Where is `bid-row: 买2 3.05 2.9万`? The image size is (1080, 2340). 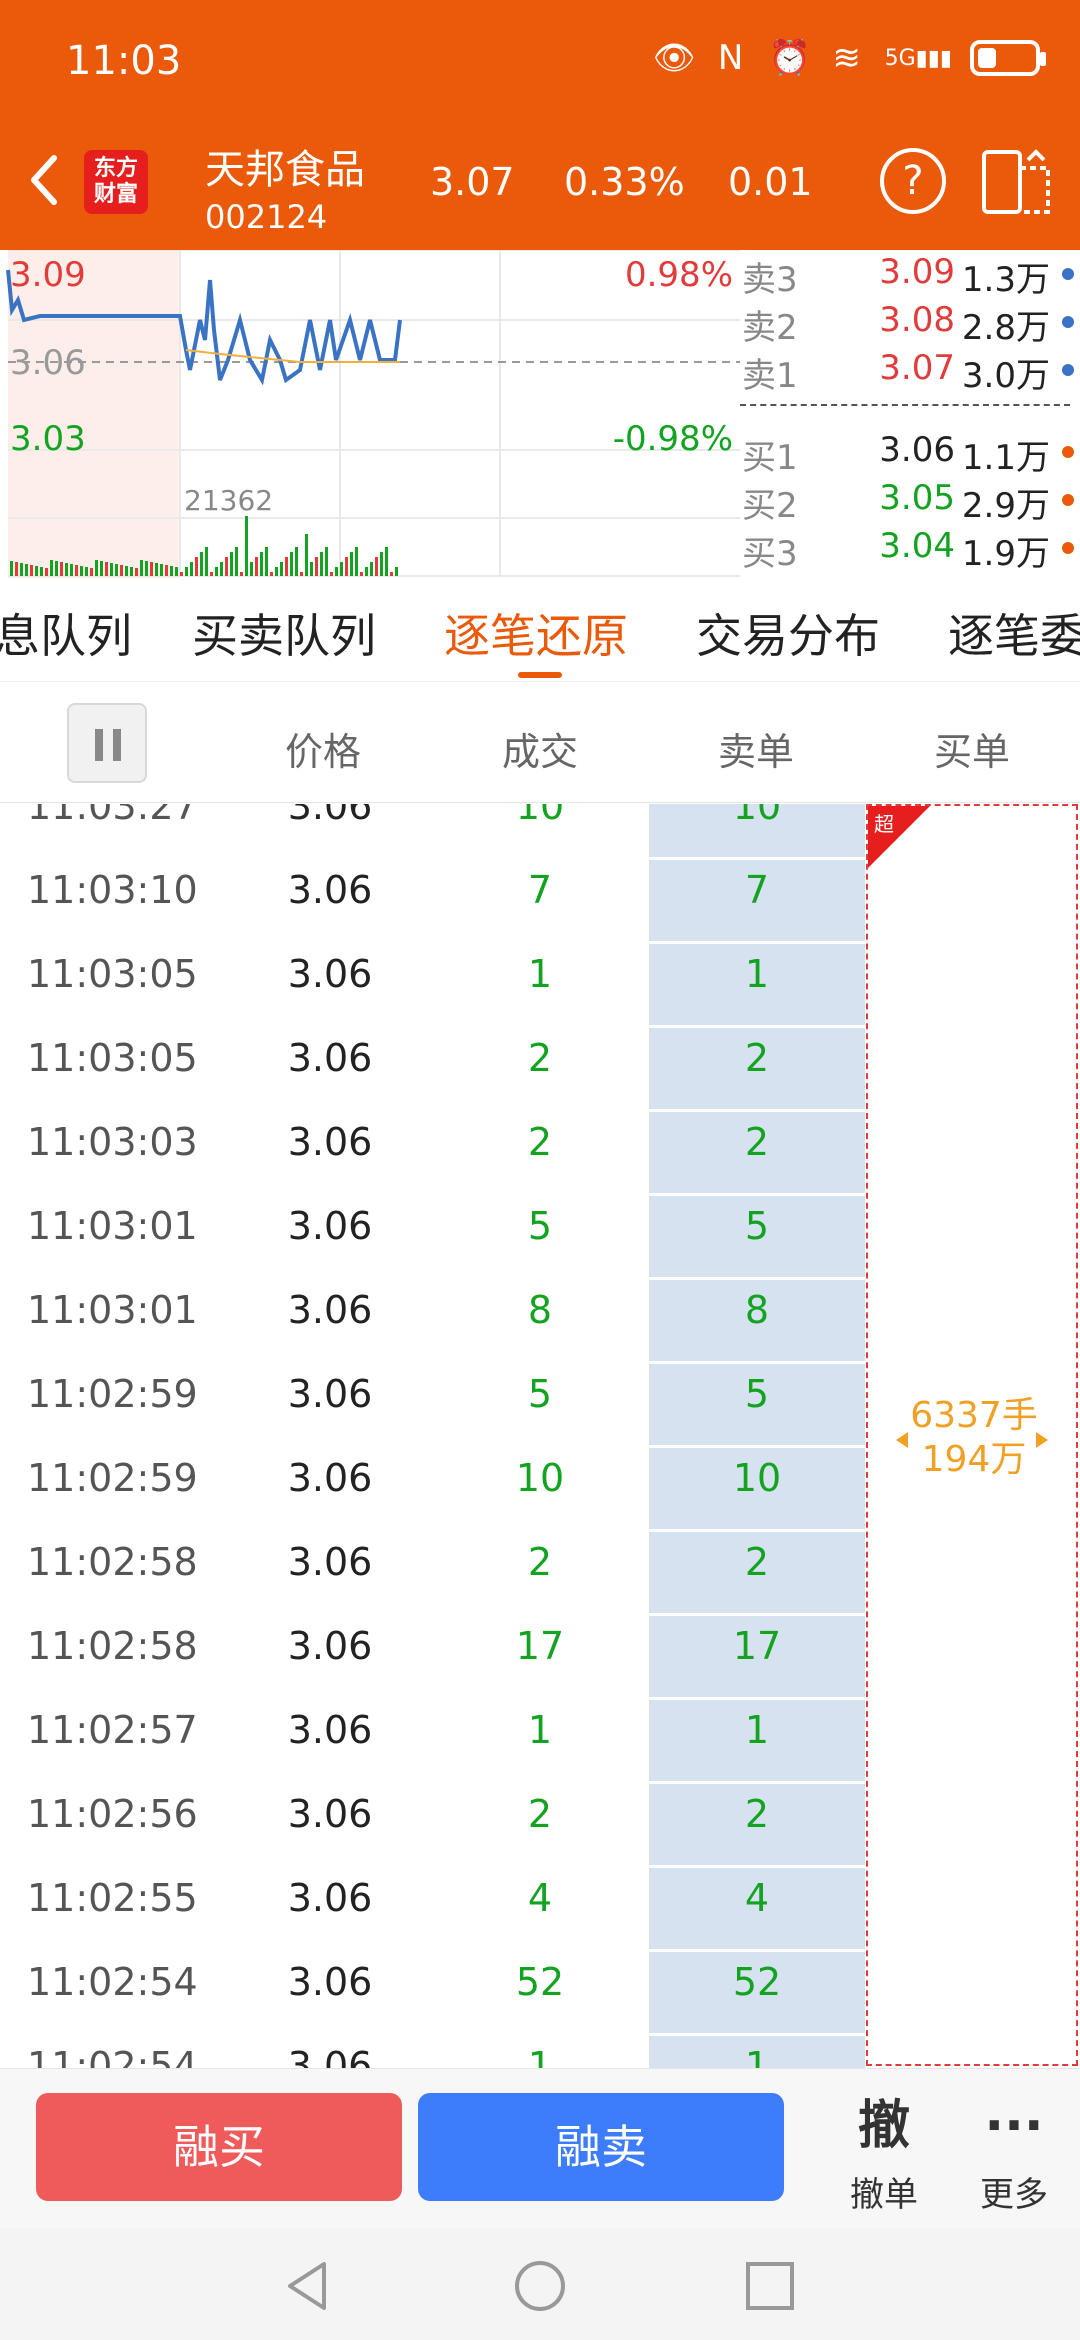
bid-row: 买2 3.05 2.9万 is located at coordinates (910, 502).